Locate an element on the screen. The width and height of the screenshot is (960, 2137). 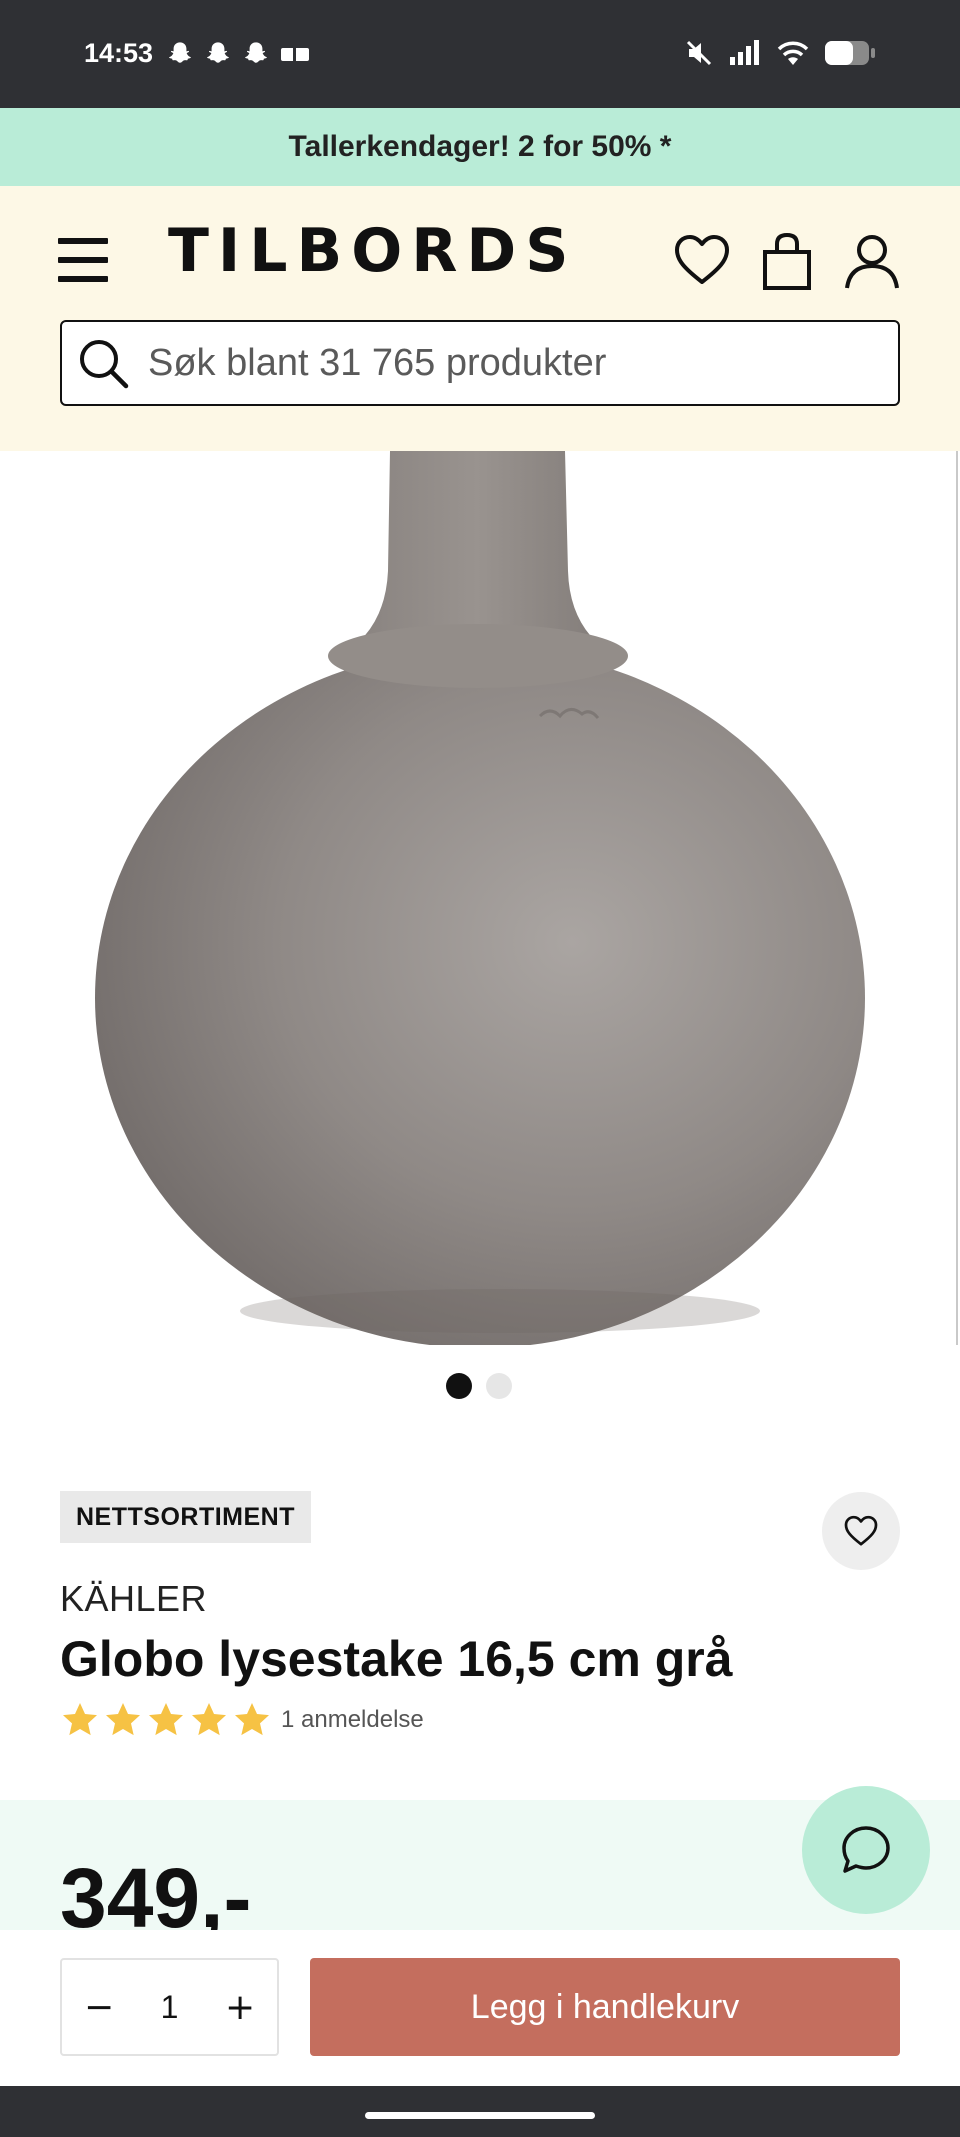
signal-icon is located at coordinates (744, 52).